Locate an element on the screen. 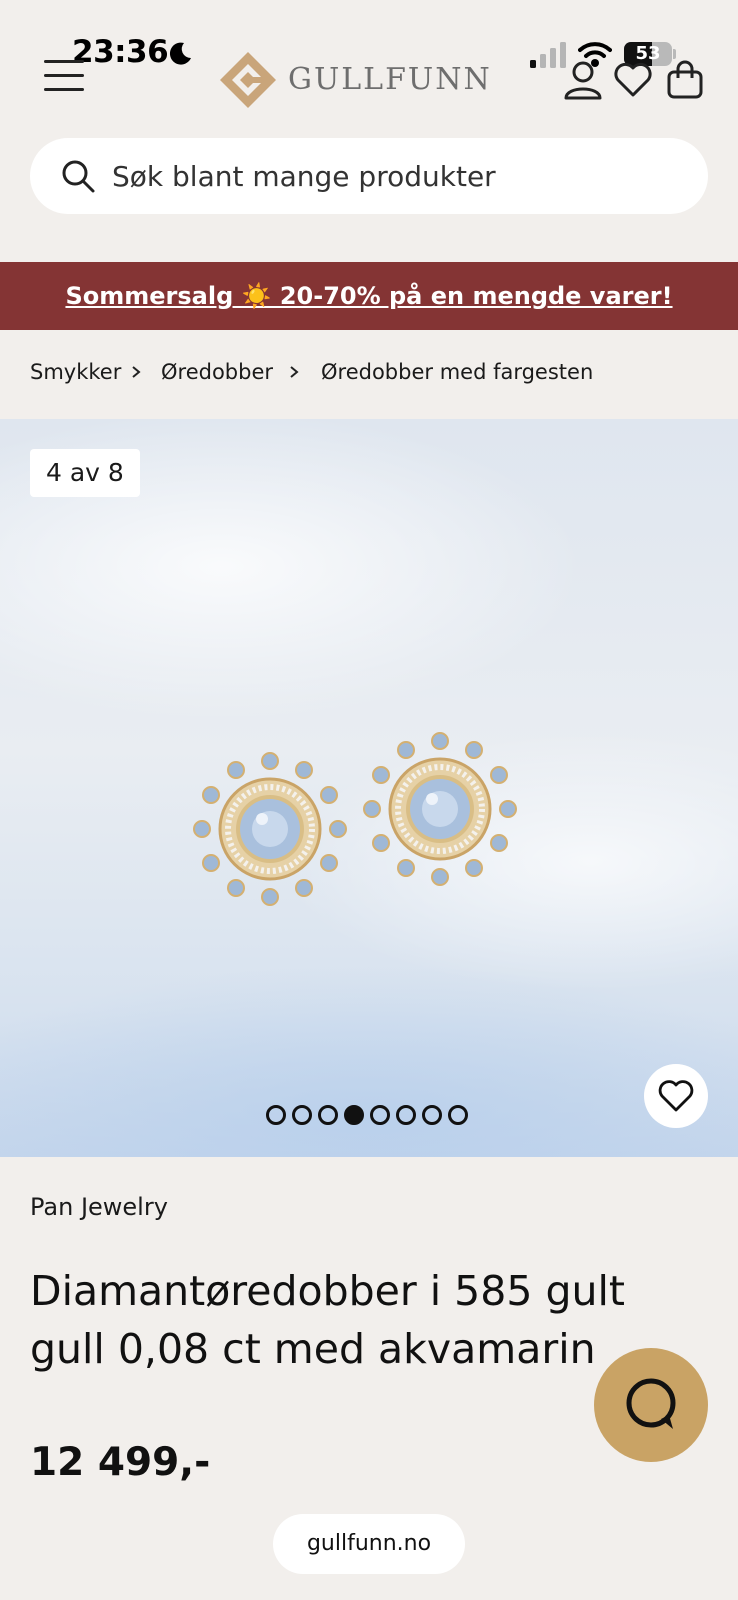 This screenshot has width=738, height=1600. search-icon is located at coordinates (78, 176).